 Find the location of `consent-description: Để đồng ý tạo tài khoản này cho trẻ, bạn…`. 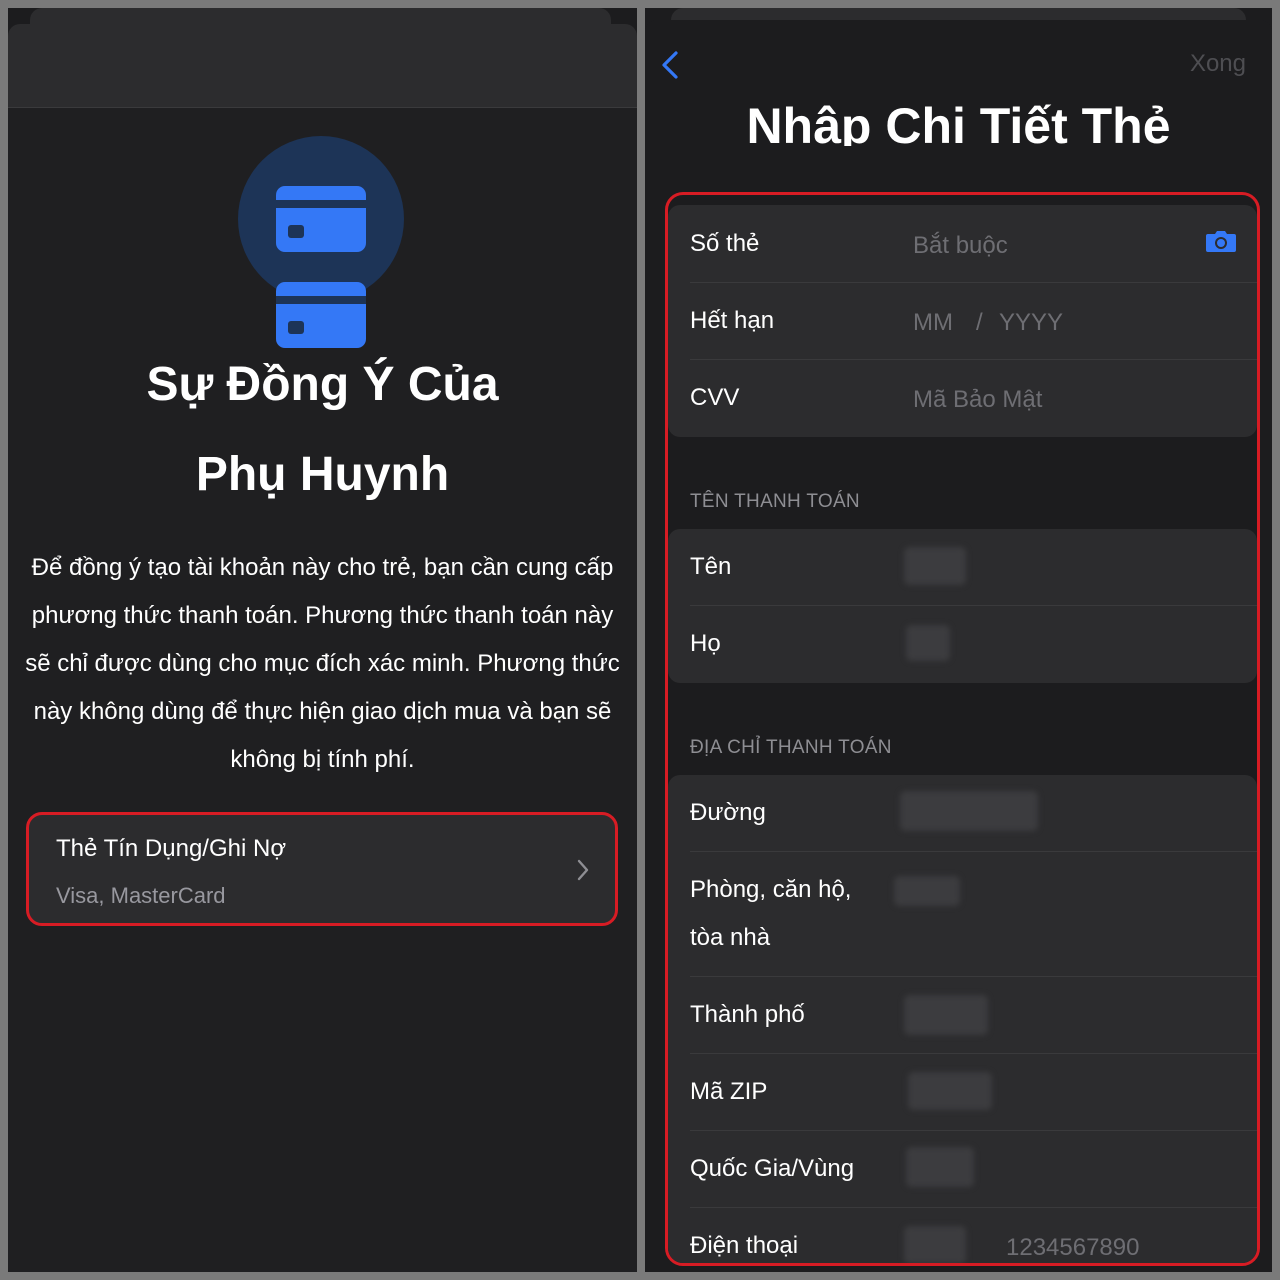

consent-description: Để đồng ý tạo tài khoản này cho trẻ, bạn… is located at coordinates (322, 663).